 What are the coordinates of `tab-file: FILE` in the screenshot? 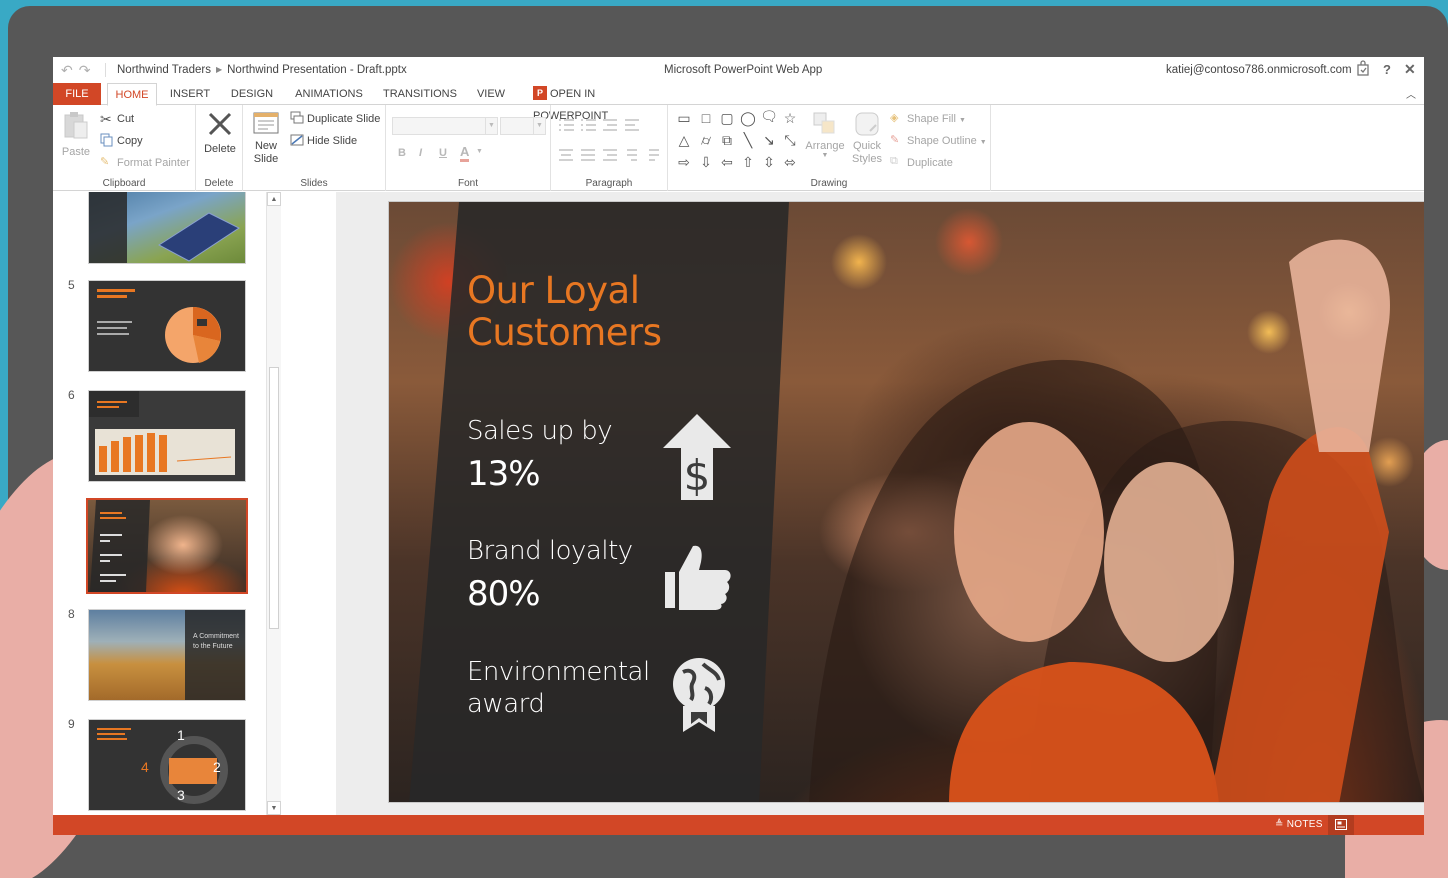 It's located at (77, 94).